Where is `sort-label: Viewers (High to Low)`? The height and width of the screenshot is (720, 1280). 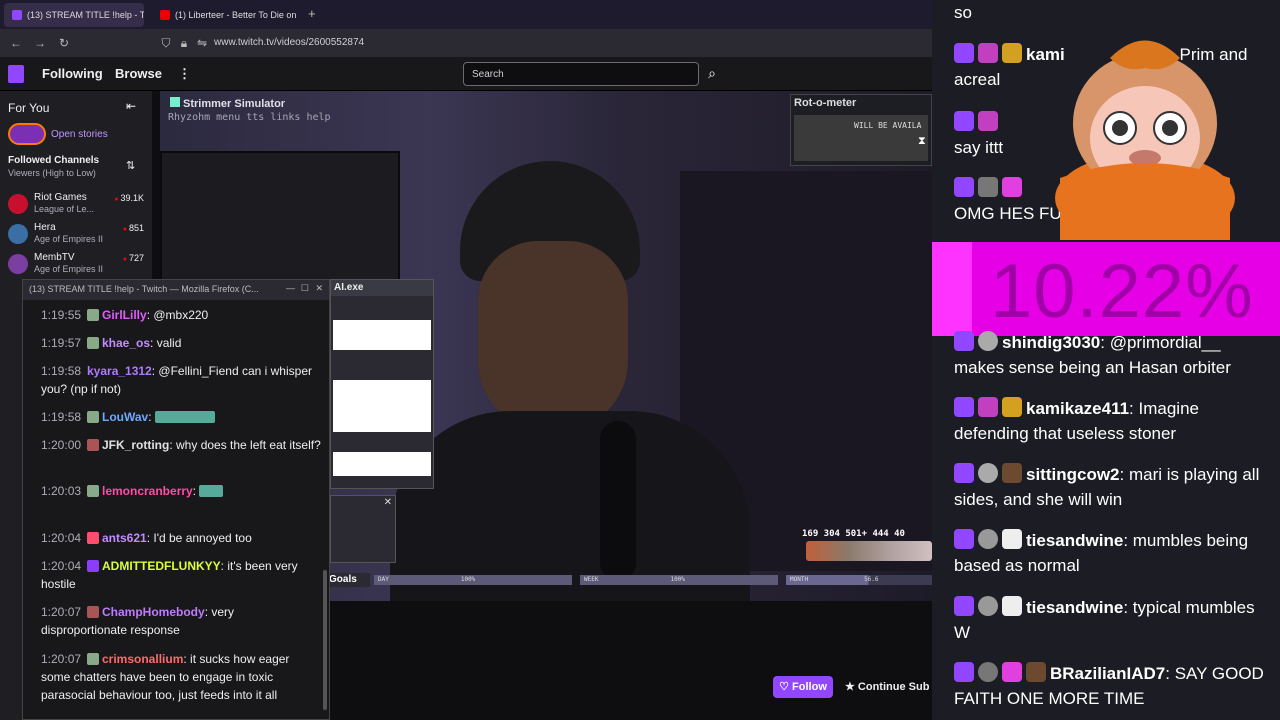
sort-label: Viewers (High to Low) is located at coordinates (52, 173).